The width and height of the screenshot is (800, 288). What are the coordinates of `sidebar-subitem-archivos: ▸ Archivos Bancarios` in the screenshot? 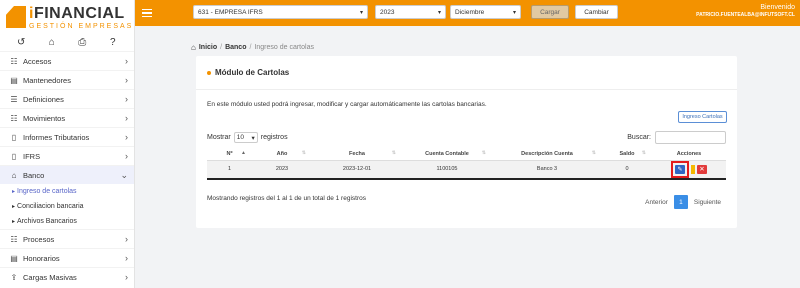 It's located at (67, 221).